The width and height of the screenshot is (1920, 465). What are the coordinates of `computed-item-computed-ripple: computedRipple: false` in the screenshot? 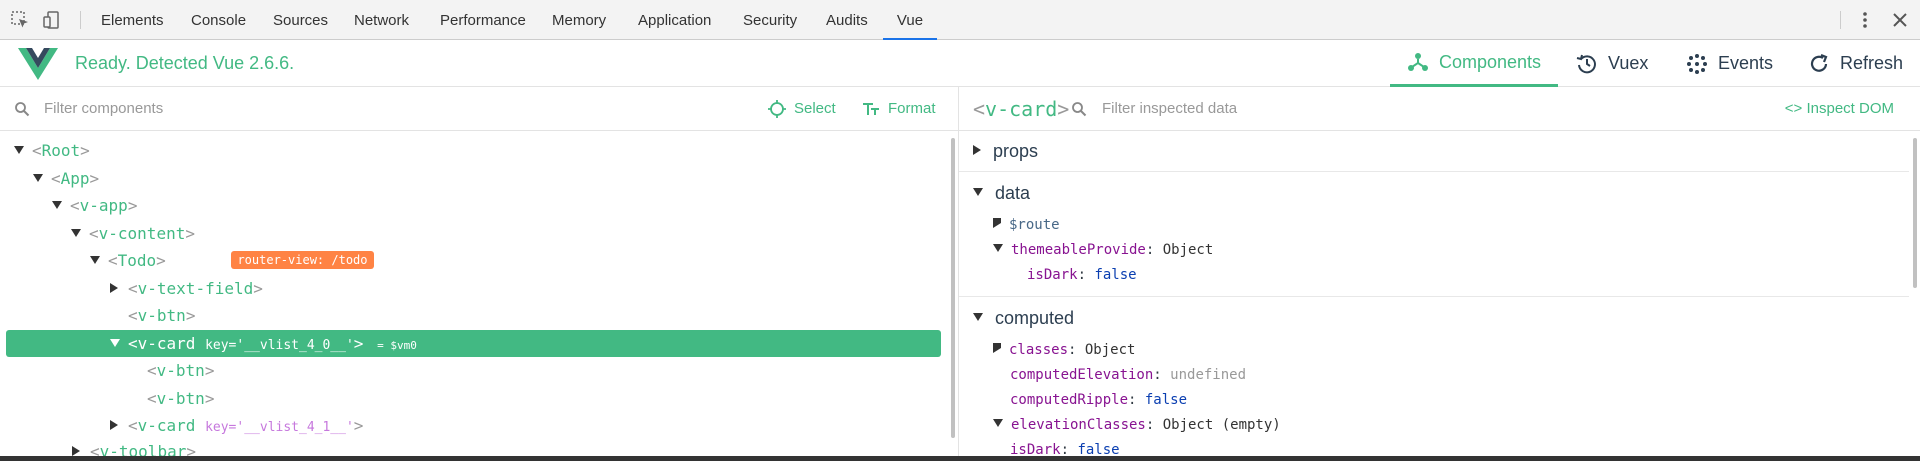 It's located at (1098, 400).